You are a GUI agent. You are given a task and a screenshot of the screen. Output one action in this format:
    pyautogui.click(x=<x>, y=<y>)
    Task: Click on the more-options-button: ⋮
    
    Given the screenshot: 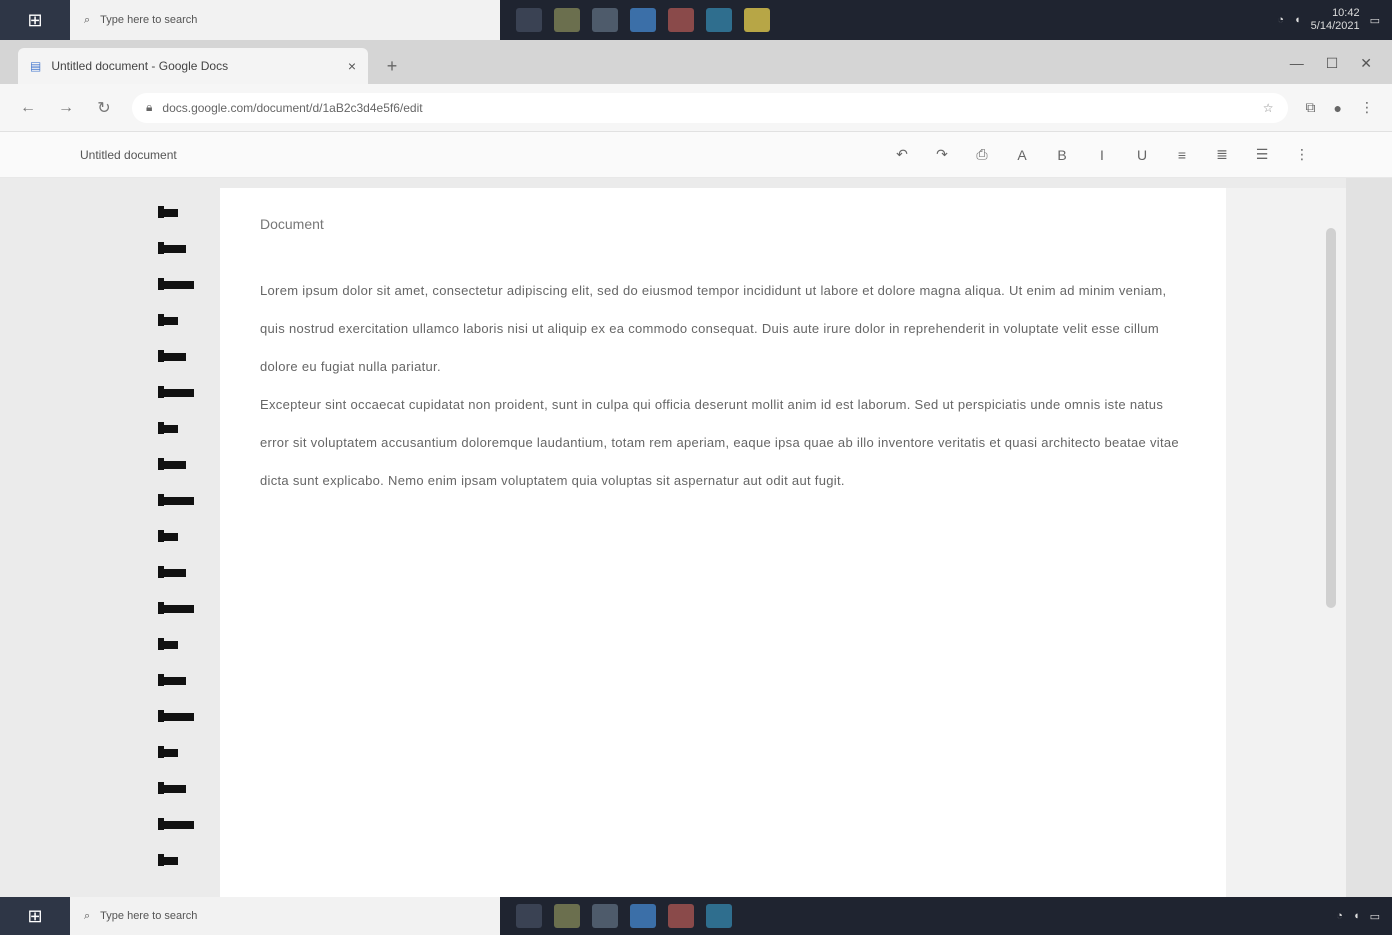 What is the action you would take?
    pyautogui.click(x=1302, y=154)
    